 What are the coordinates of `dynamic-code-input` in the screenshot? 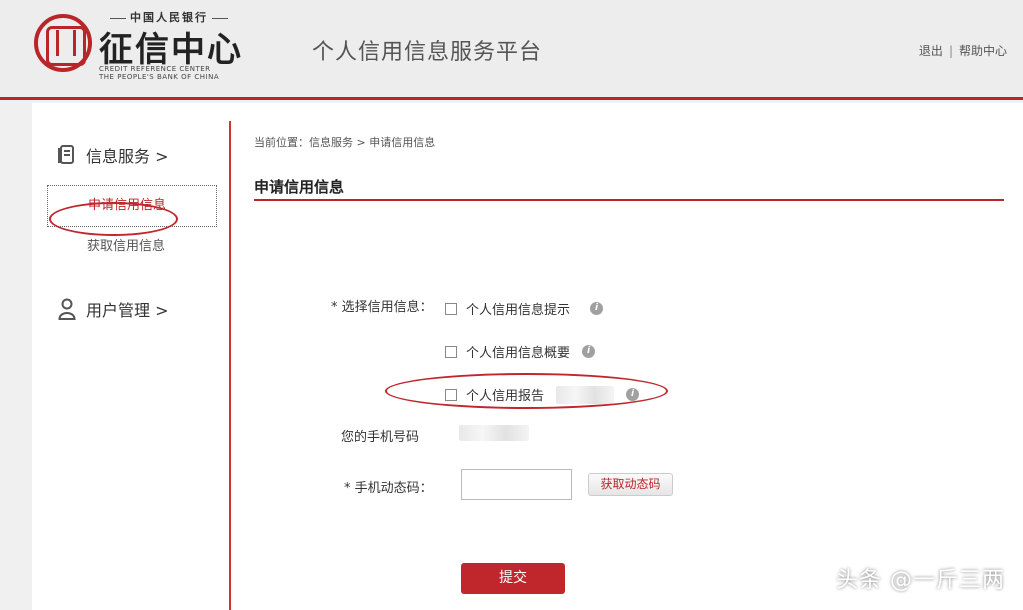 It's located at (516, 484).